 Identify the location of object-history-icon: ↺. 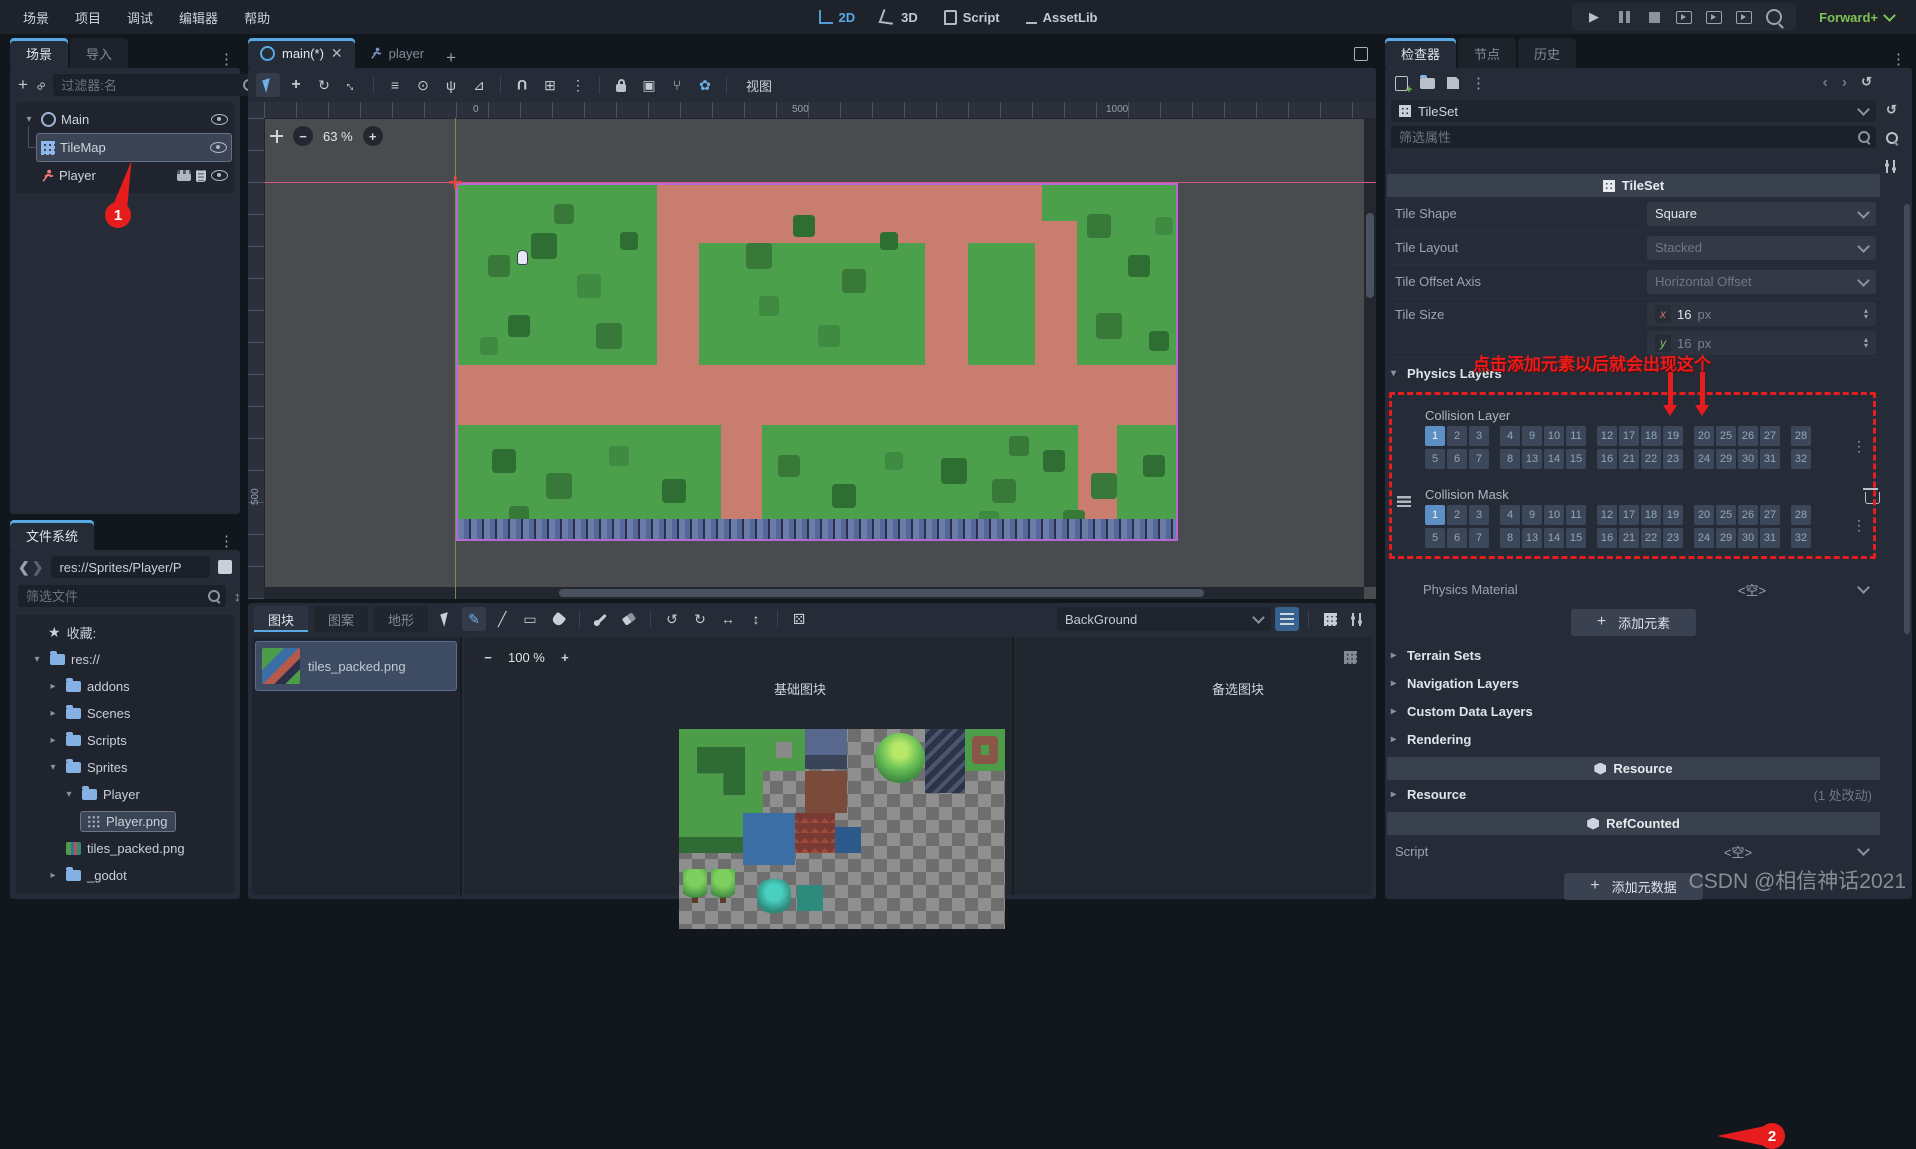
(1866, 83).